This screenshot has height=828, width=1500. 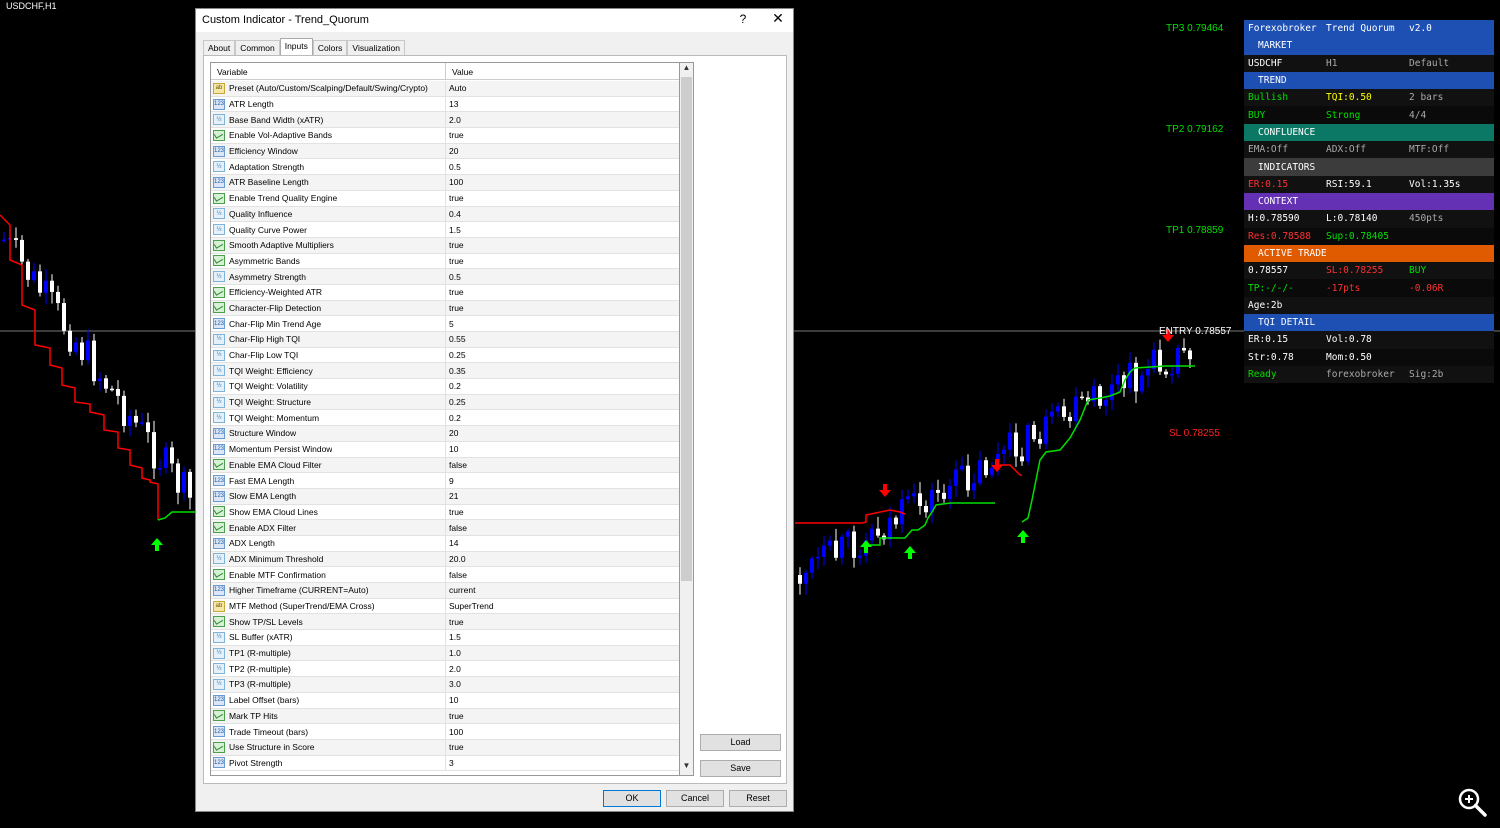 What do you see at coordinates (445, 496) in the screenshot?
I see `table-row: 123 Slow EMA Length 21` at bounding box center [445, 496].